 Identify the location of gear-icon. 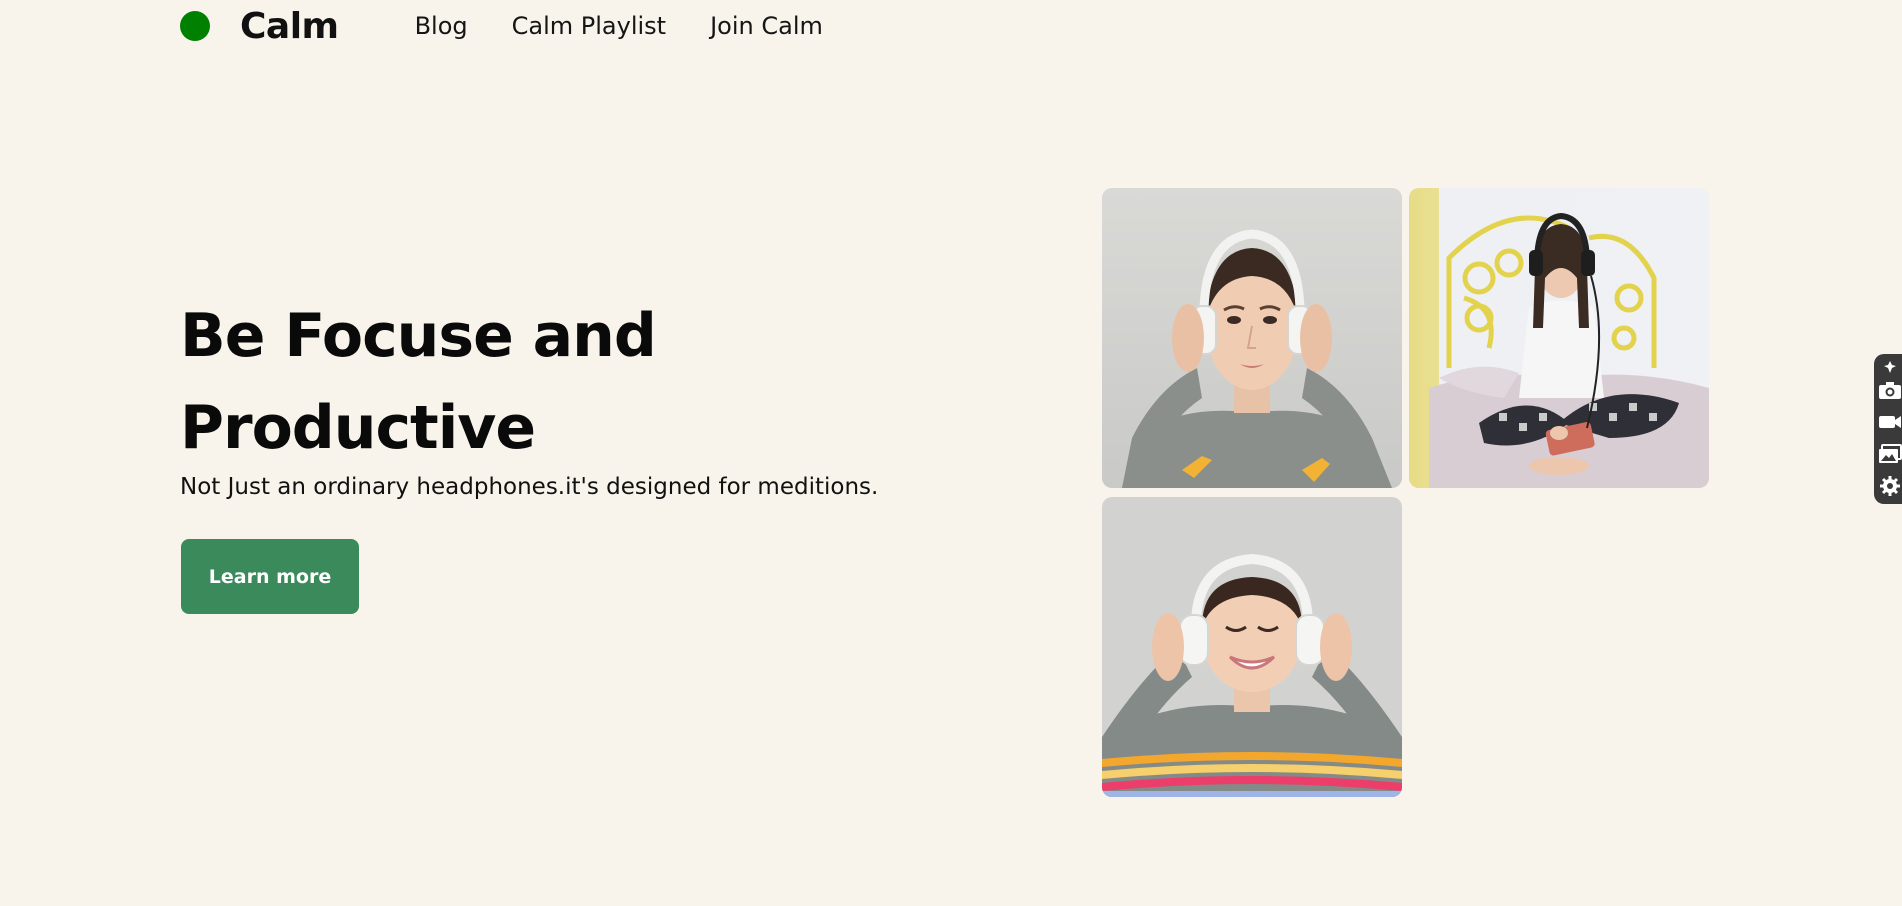
(1889, 486).